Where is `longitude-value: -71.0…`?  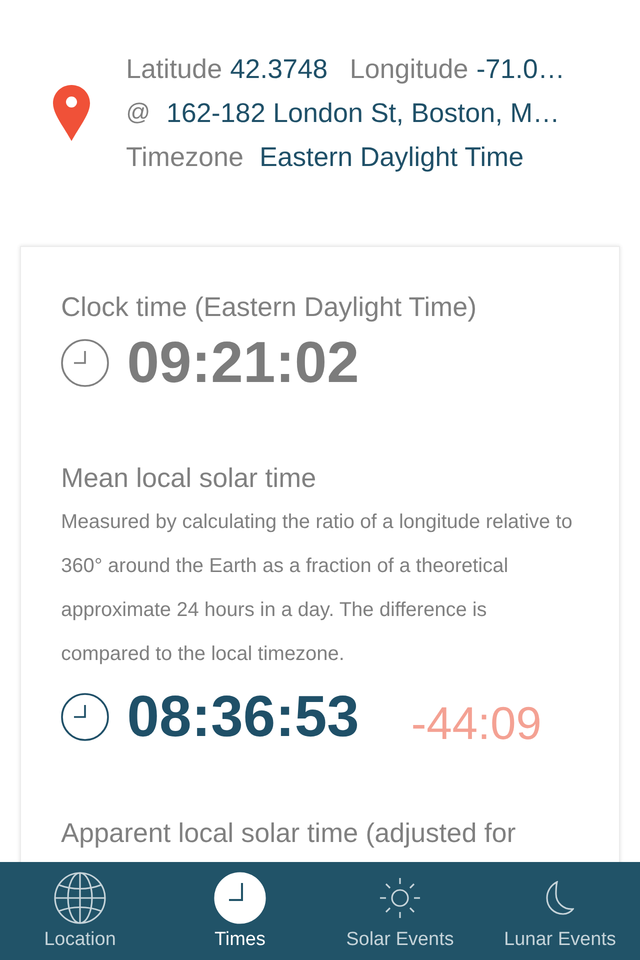
longitude-value: -71.0… is located at coordinates (520, 69).